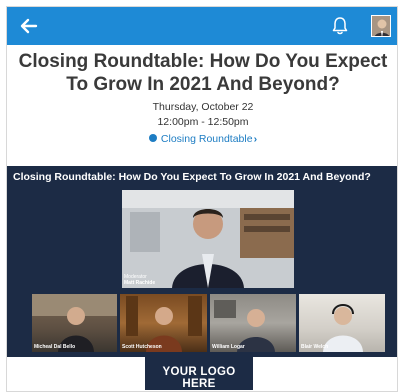 The image size is (404, 392). Describe the element at coordinates (55, 347) in the screenshot. I see `participant-name: Micheal Dal Bello` at that location.